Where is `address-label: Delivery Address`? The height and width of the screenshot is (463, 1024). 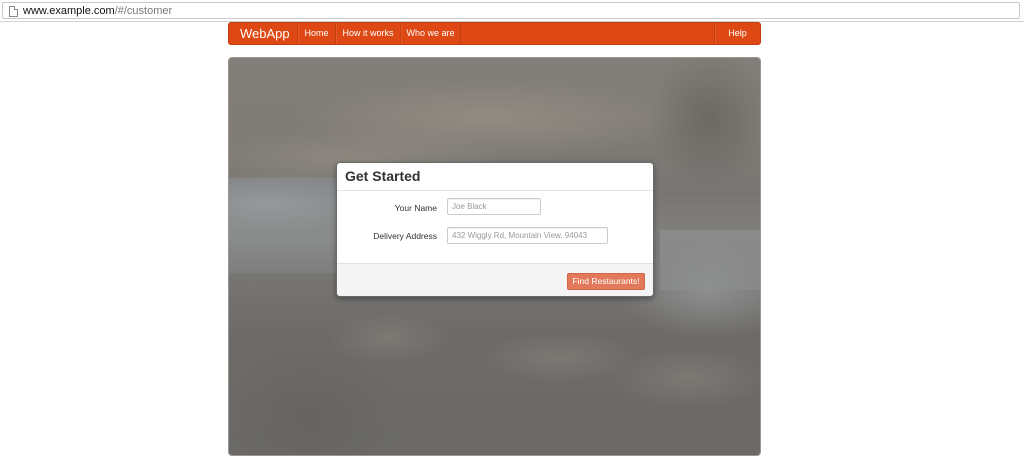
address-label: Delivery Address is located at coordinates (405, 236).